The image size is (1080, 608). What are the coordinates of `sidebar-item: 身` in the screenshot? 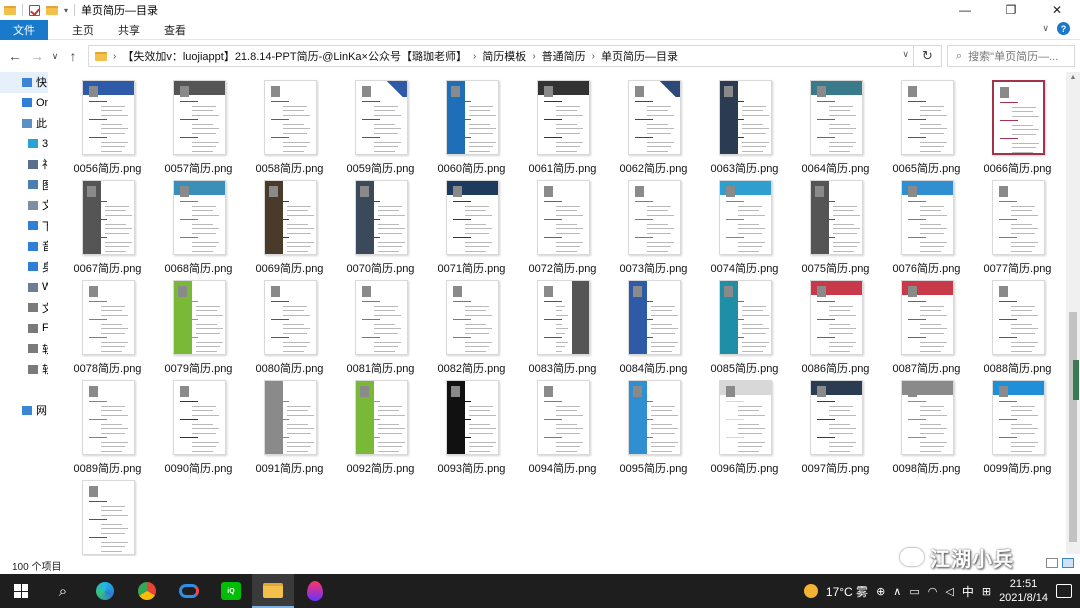 It's located at (24, 267).